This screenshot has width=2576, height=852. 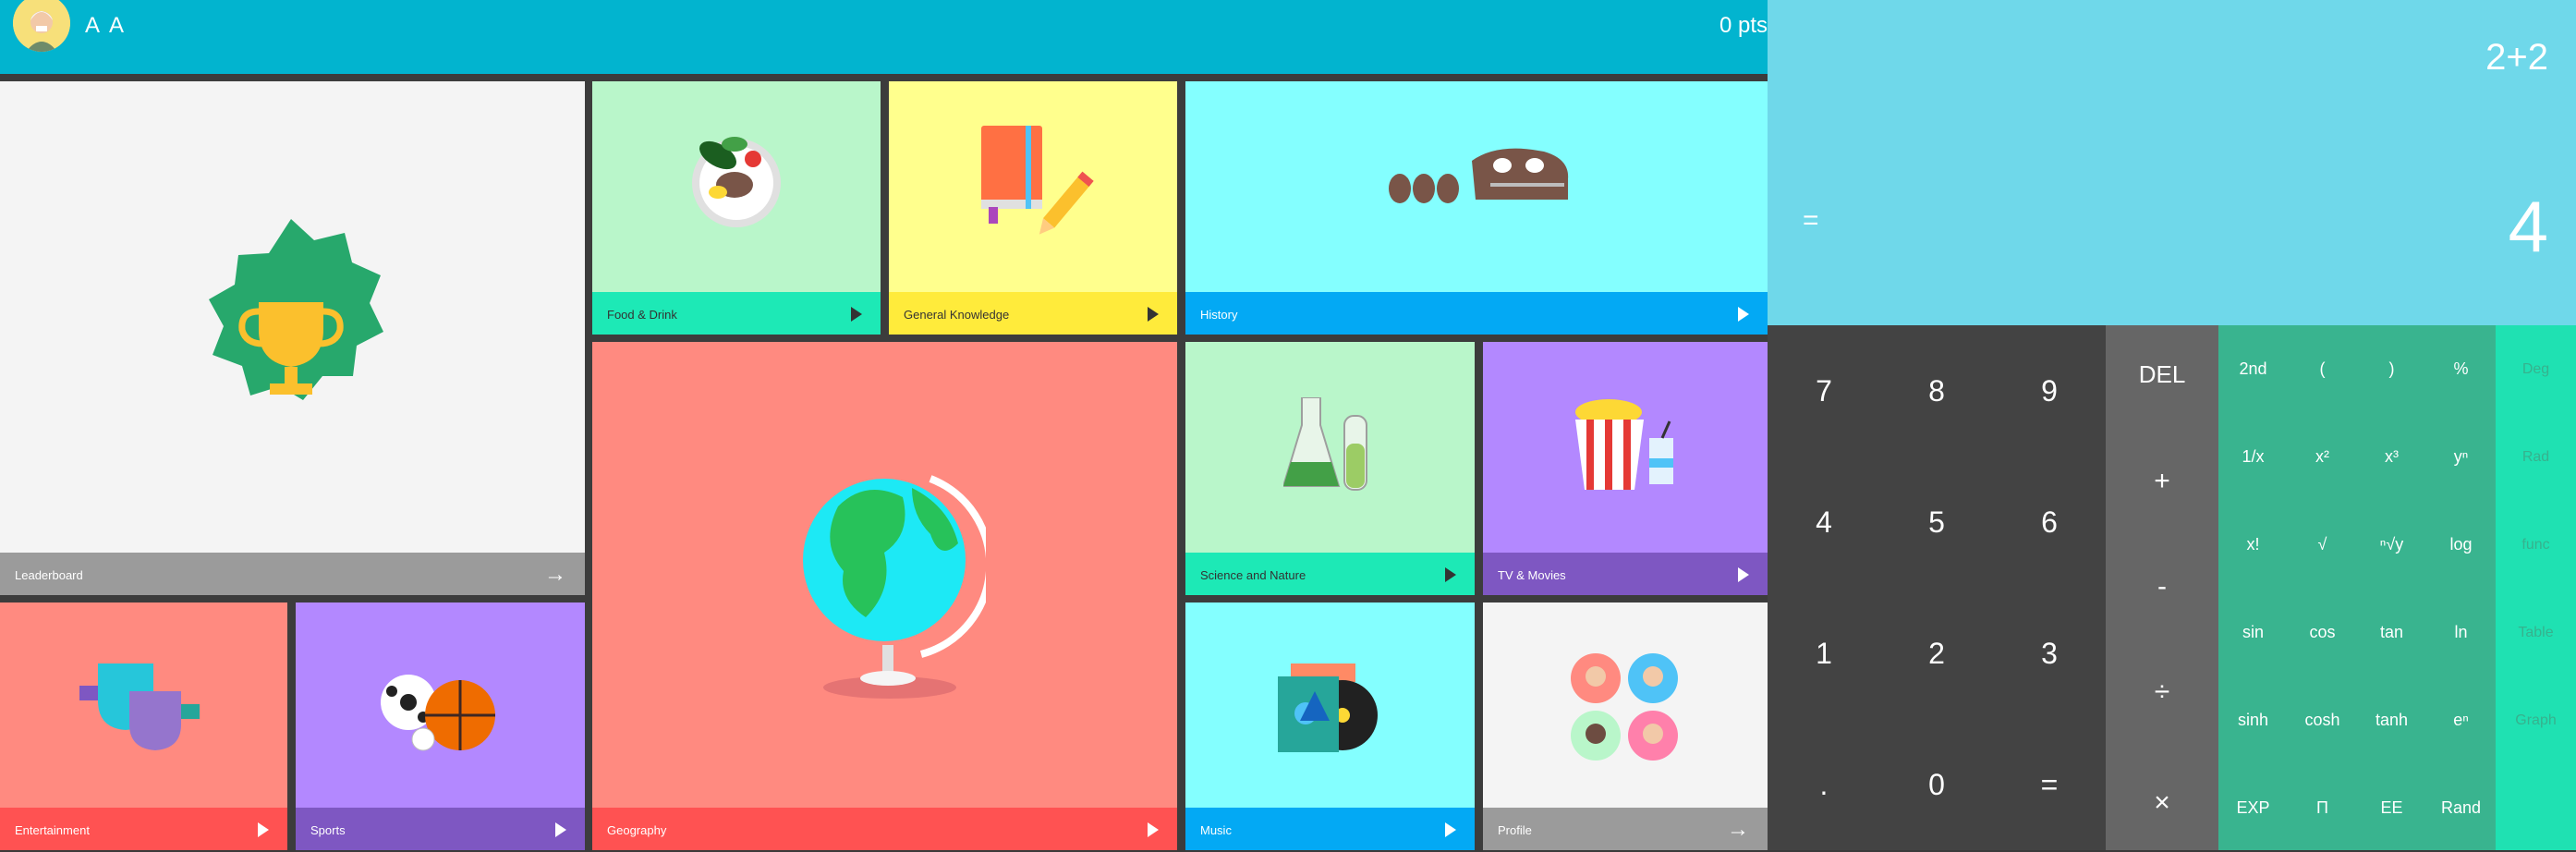 I want to click on cos-button: cos, so click(x=2322, y=632).